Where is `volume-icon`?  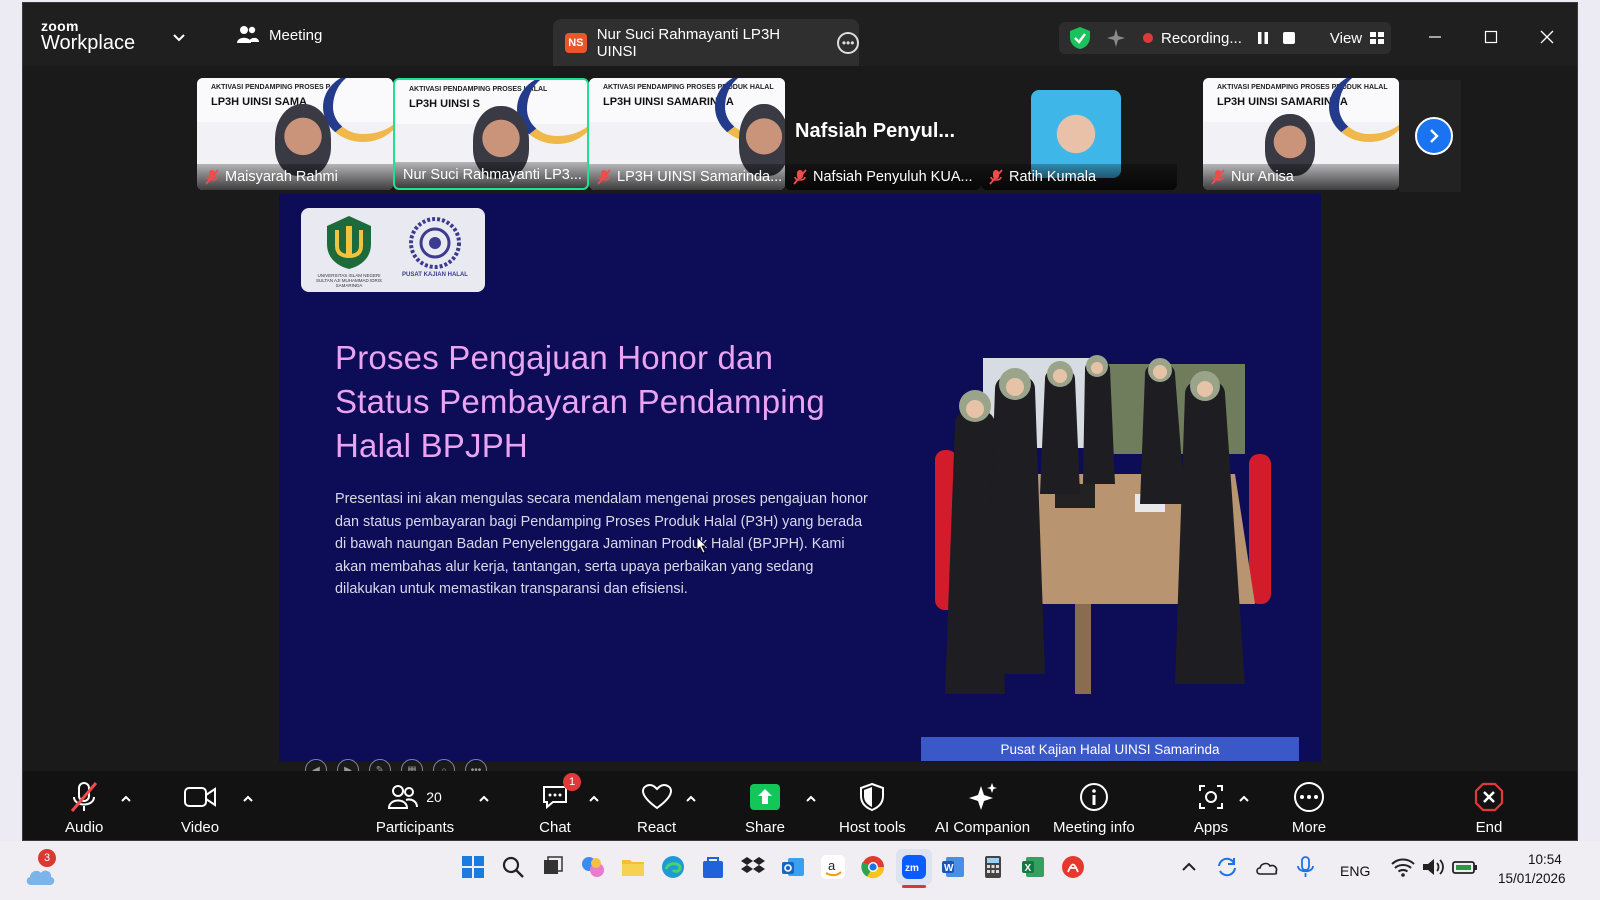 volume-icon is located at coordinates (1433, 867).